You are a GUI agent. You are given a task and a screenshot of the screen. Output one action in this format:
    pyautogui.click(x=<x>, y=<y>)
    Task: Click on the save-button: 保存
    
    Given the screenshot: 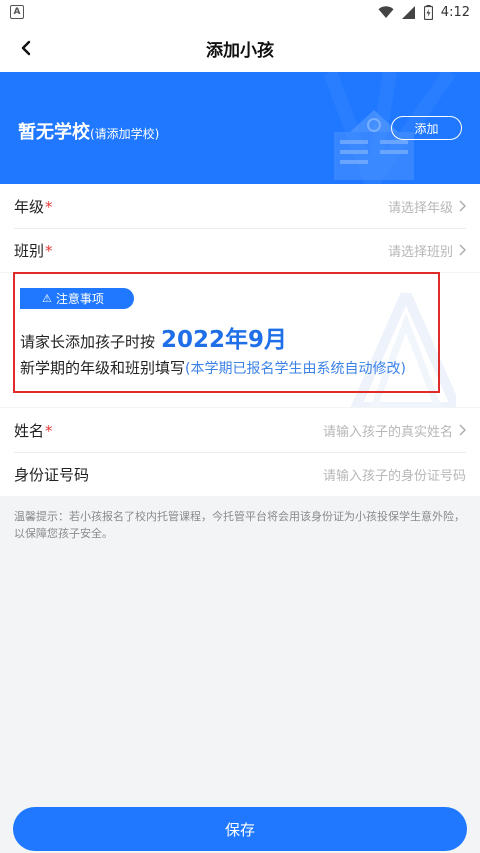 What is the action you would take?
    pyautogui.click(x=240, y=829)
    